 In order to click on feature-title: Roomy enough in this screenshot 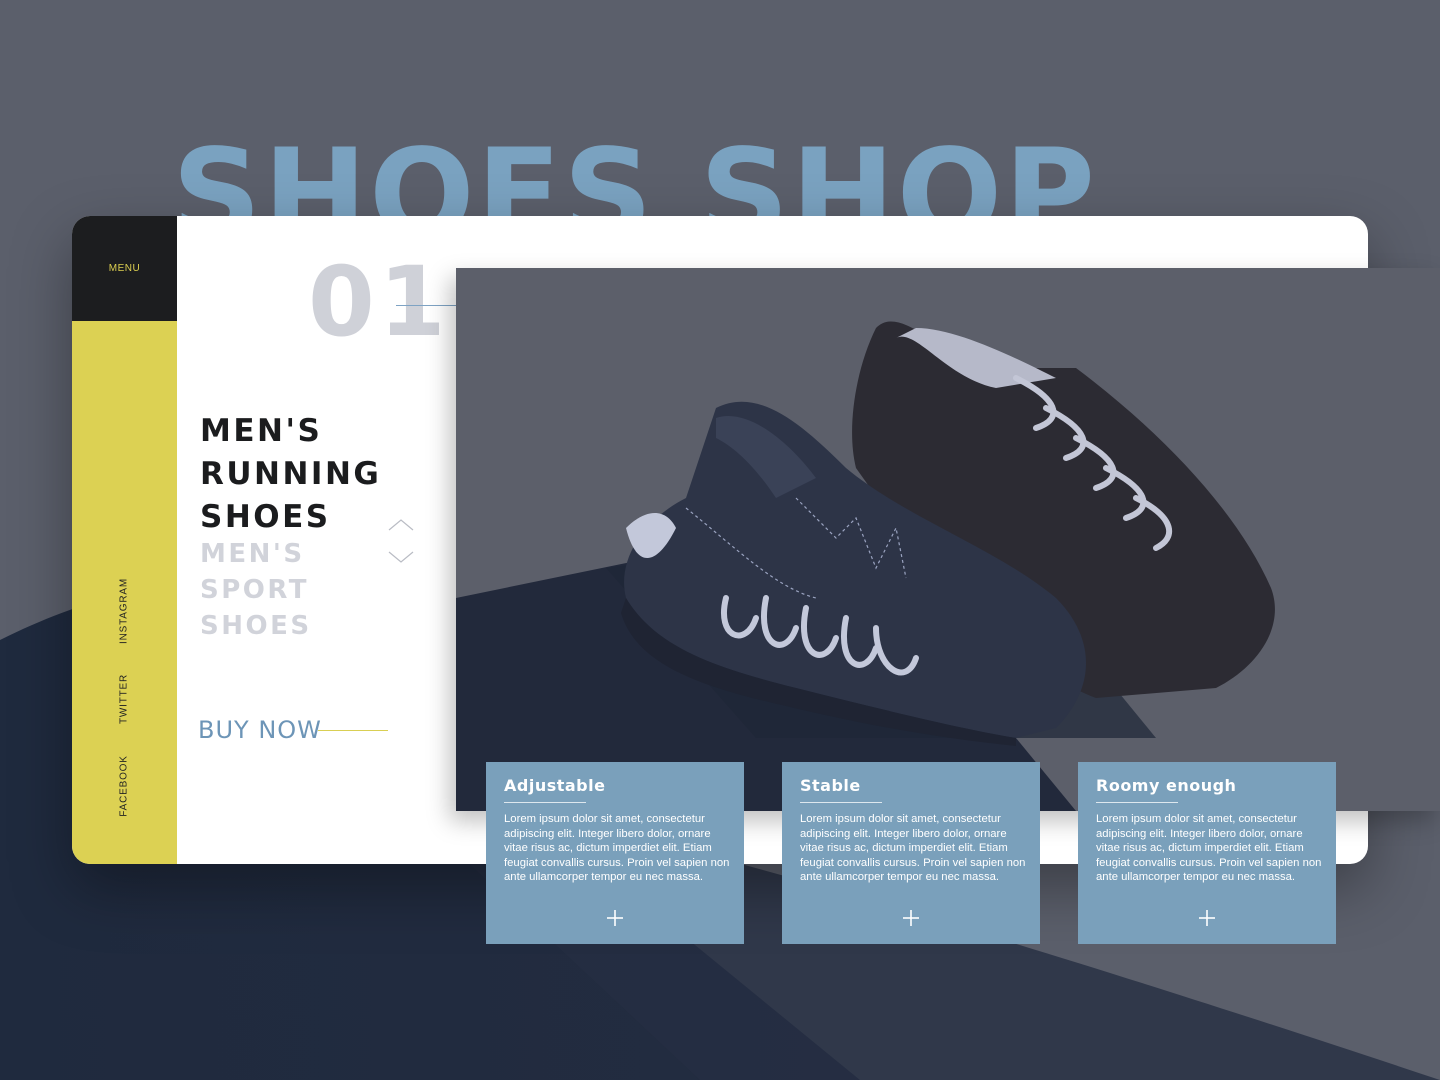, I will do `click(1166, 785)`.